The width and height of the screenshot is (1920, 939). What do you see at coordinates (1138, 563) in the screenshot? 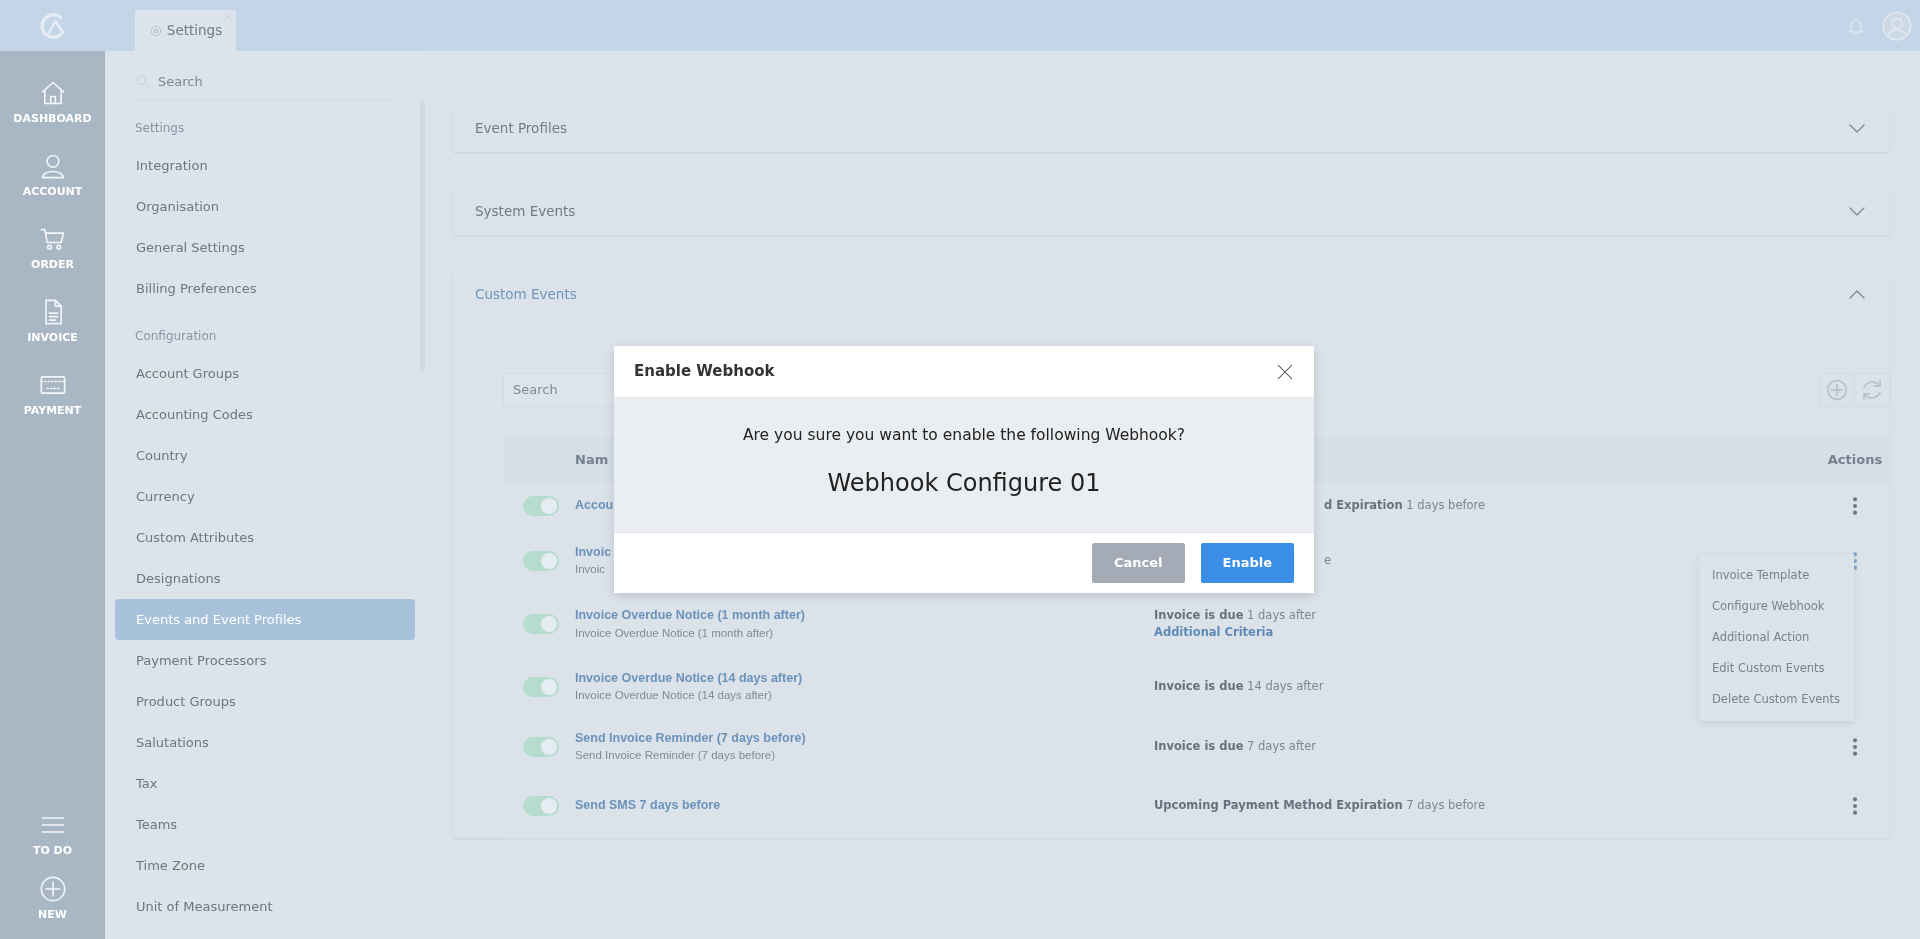
I see `cancel-button: Cancel` at bounding box center [1138, 563].